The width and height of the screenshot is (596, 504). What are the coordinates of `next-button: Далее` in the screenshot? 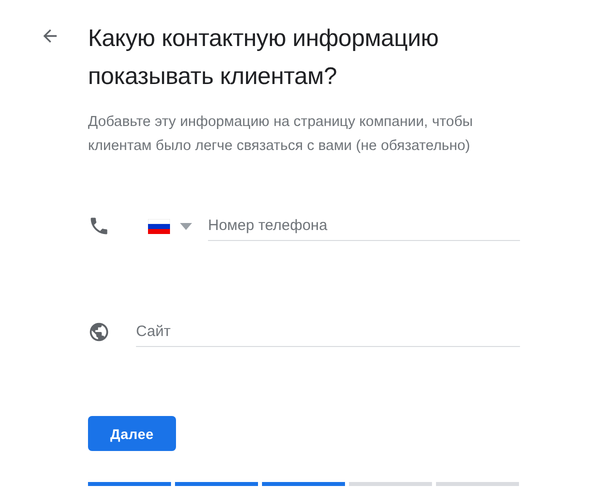 It's located at (132, 433).